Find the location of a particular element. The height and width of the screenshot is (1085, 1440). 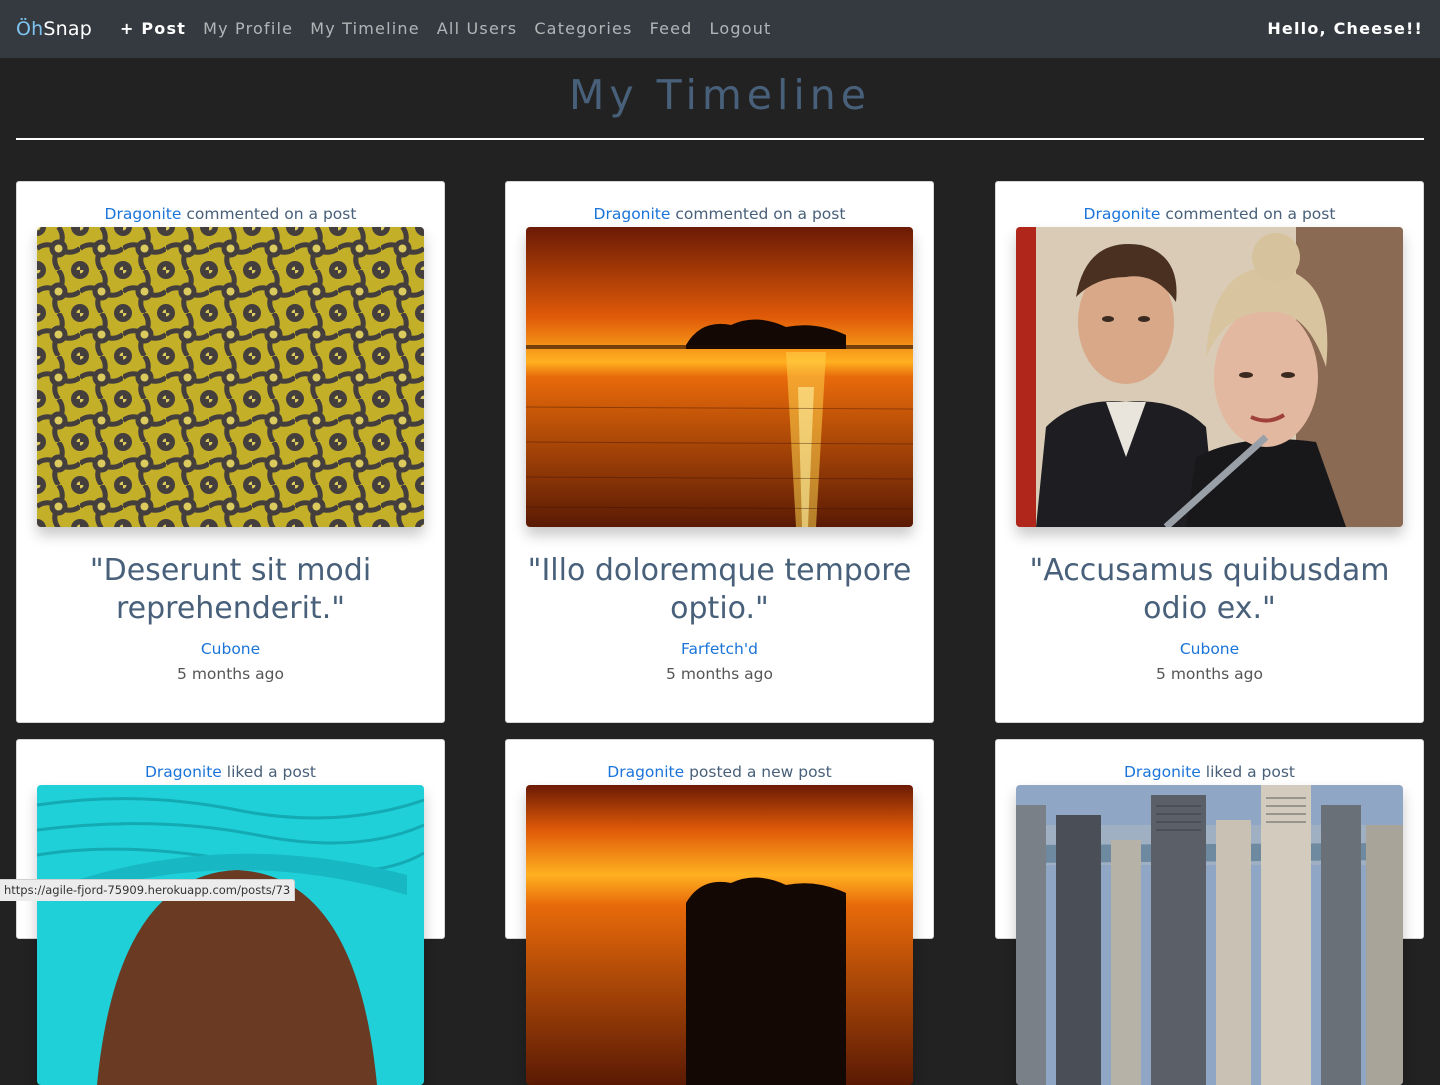

activity-line: Dragonite posted a new post is located at coordinates (719, 772).